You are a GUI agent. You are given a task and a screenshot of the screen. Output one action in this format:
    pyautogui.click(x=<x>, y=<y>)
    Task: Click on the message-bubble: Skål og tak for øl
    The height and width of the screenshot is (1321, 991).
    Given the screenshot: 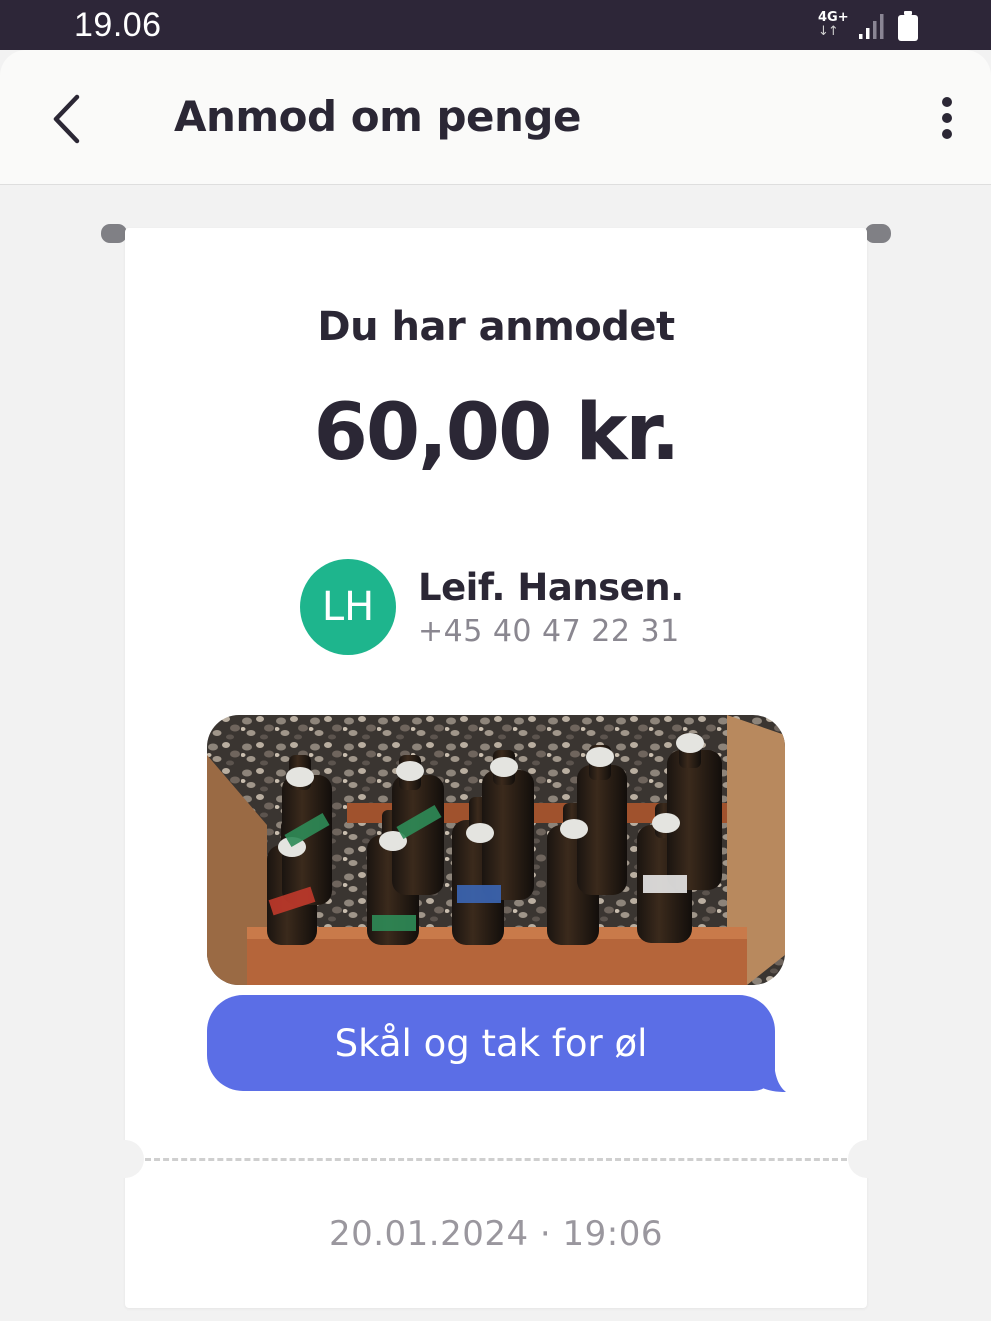 What is the action you would take?
    pyautogui.click(x=491, y=1043)
    